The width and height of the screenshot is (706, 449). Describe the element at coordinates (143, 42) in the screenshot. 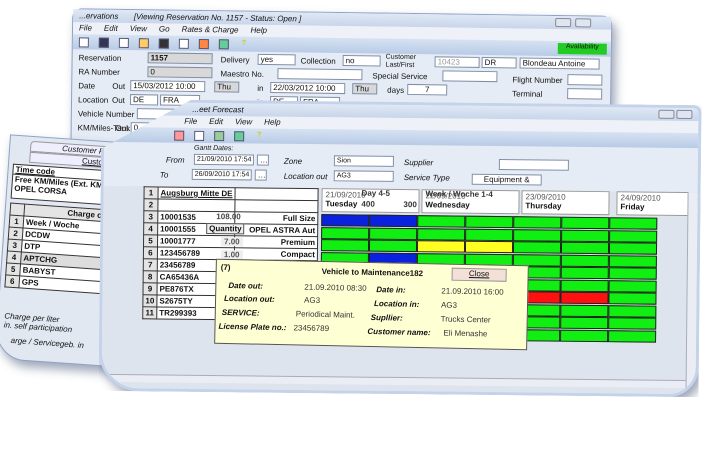

I see `open-folder-icon` at that location.